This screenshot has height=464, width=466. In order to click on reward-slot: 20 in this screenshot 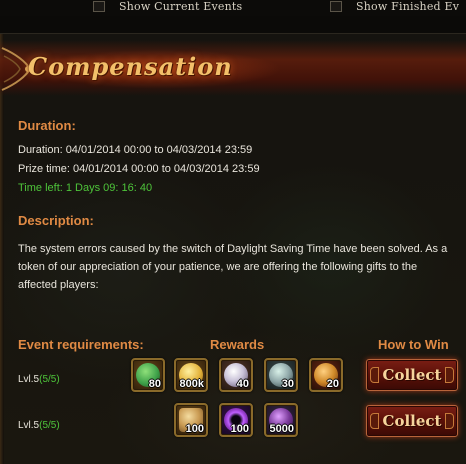, I will do `click(326, 375)`.